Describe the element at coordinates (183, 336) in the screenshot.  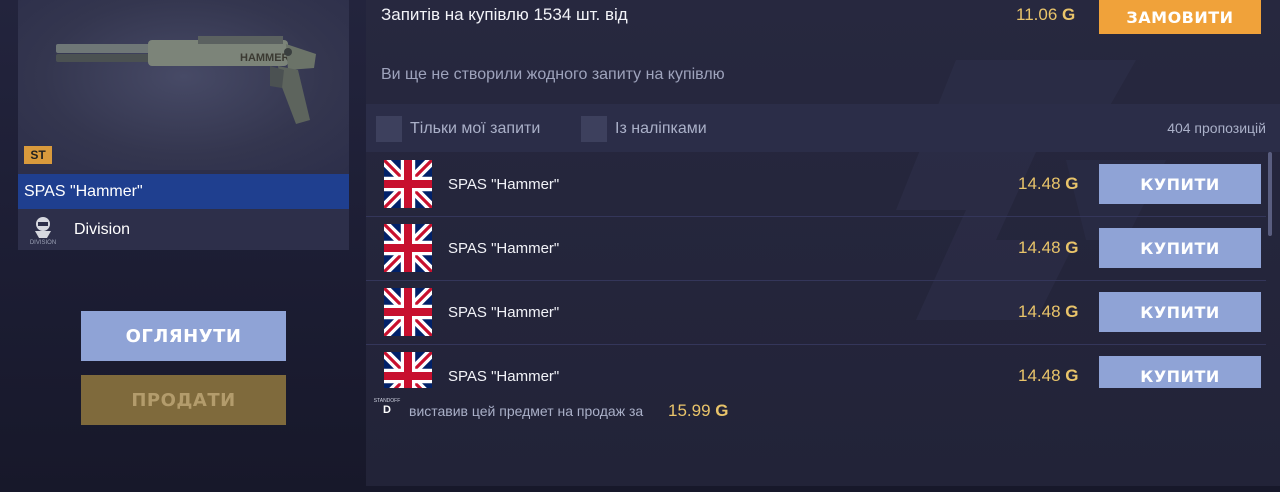
I see `inspect-button: ОГЛЯНУТИ` at that location.